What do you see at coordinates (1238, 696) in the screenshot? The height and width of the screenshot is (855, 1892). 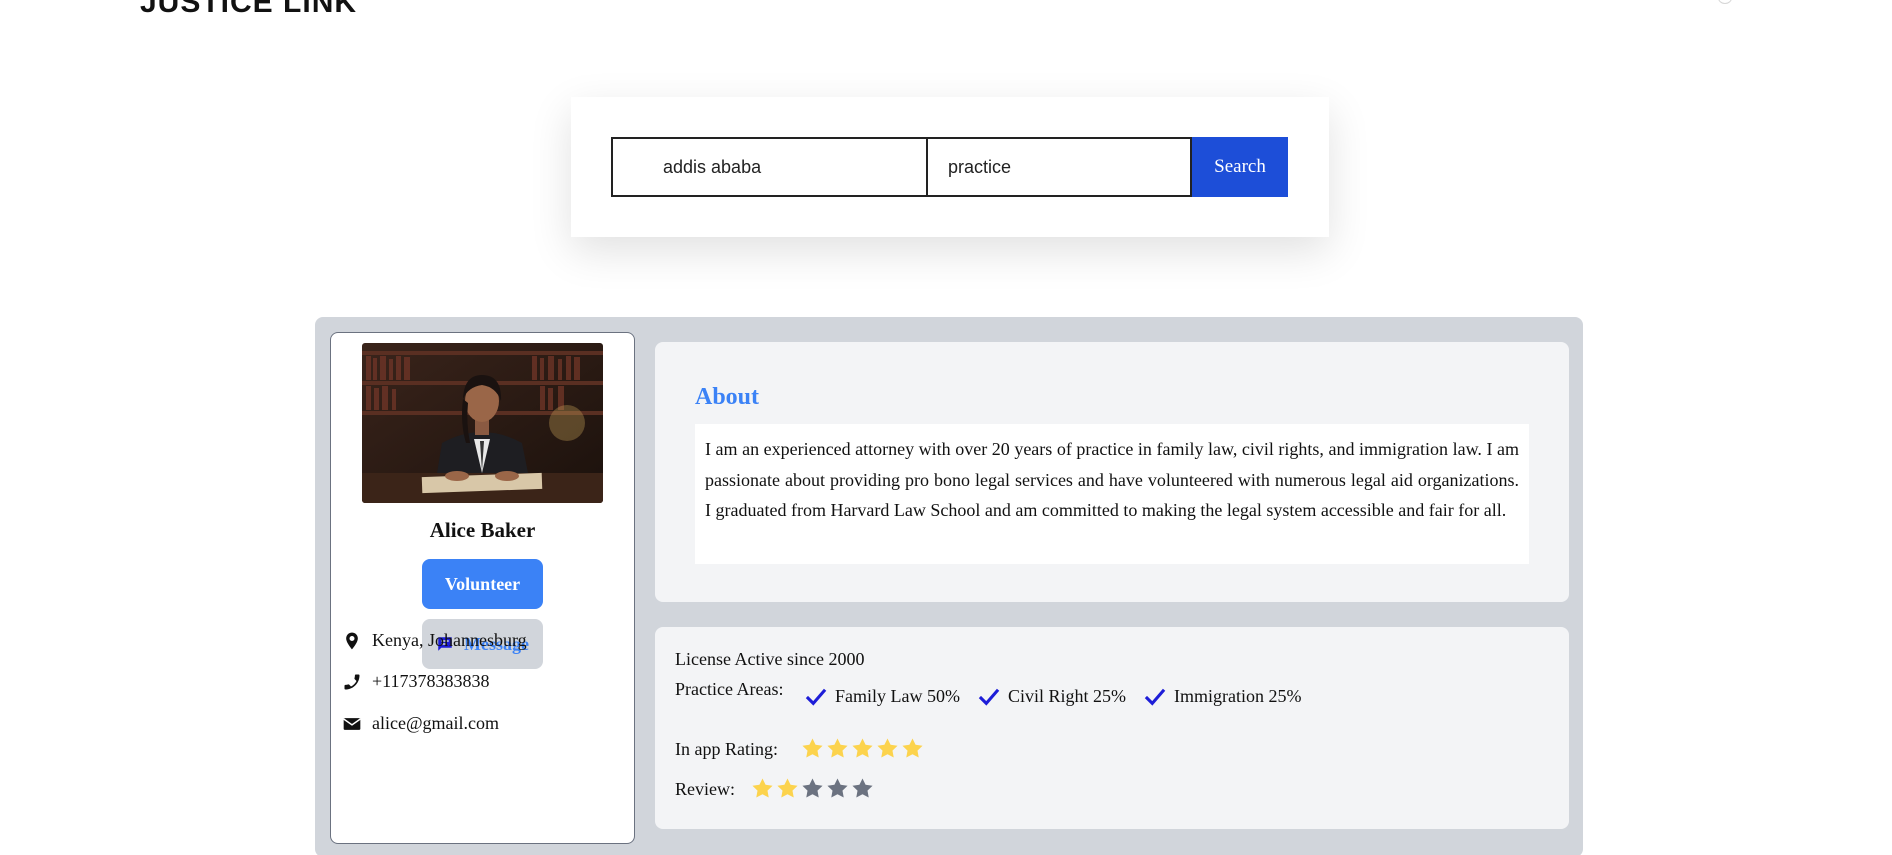 I see `practice-area-label: Immigration 25%` at bounding box center [1238, 696].